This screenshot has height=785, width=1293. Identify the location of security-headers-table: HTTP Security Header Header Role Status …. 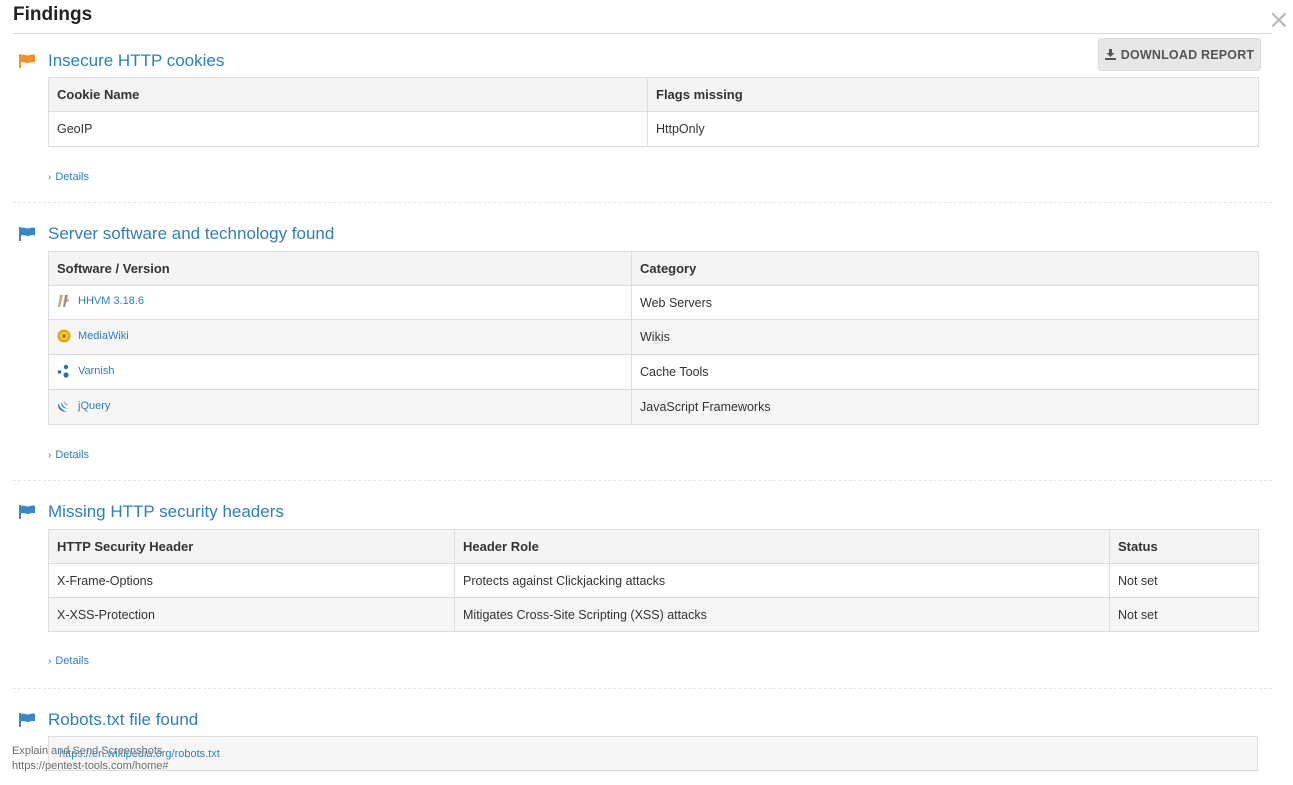
(653, 580).